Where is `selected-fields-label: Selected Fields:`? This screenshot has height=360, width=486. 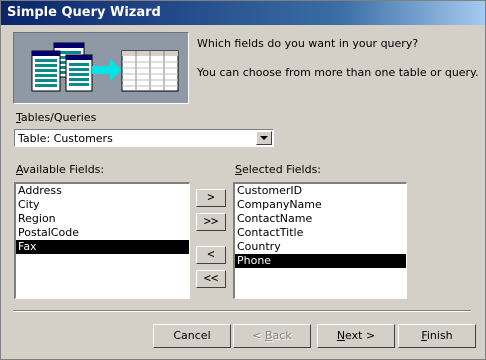
selected-fields-label: Selected Fields: is located at coordinates (278, 169).